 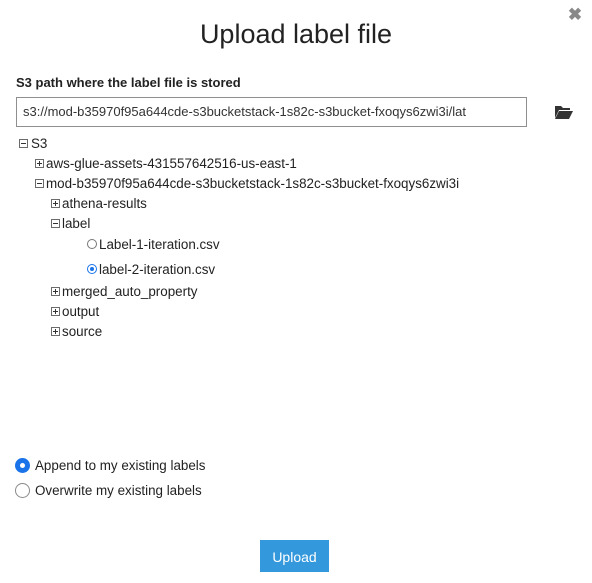 I want to click on tree-label-file-1: Label-1-iteration.csv, so click(x=159, y=244).